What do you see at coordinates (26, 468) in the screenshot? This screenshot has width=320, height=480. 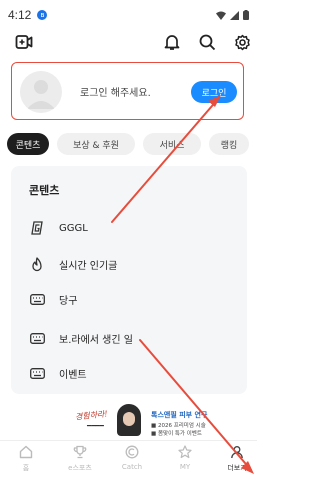 I see `nav-label: 홈` at bounding box center [26, 468].